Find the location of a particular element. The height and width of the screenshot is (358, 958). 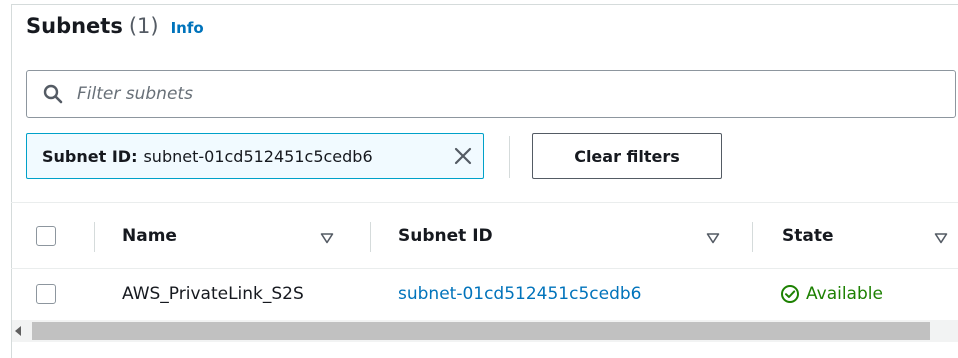

filter-token-value: subnet-01cd512451c5cedb6 is located at coordinates (258, 156).